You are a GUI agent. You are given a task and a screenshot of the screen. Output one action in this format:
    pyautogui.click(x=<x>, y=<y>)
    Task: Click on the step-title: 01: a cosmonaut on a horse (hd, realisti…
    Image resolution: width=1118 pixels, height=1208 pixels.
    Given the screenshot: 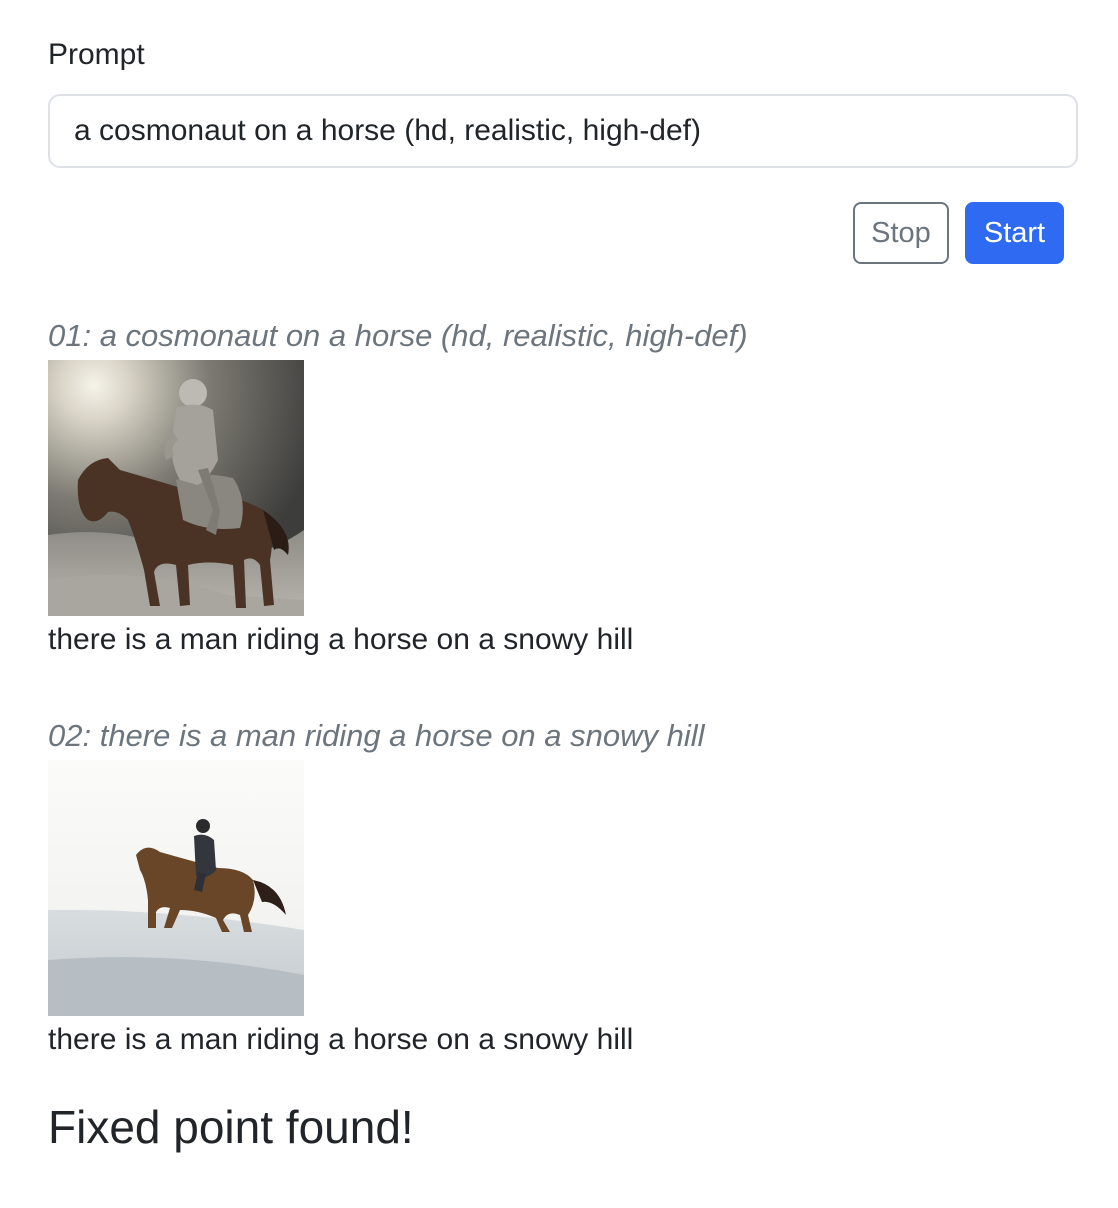 What is the action you would take?
    pyautogui.click(x=398, y=335)
    